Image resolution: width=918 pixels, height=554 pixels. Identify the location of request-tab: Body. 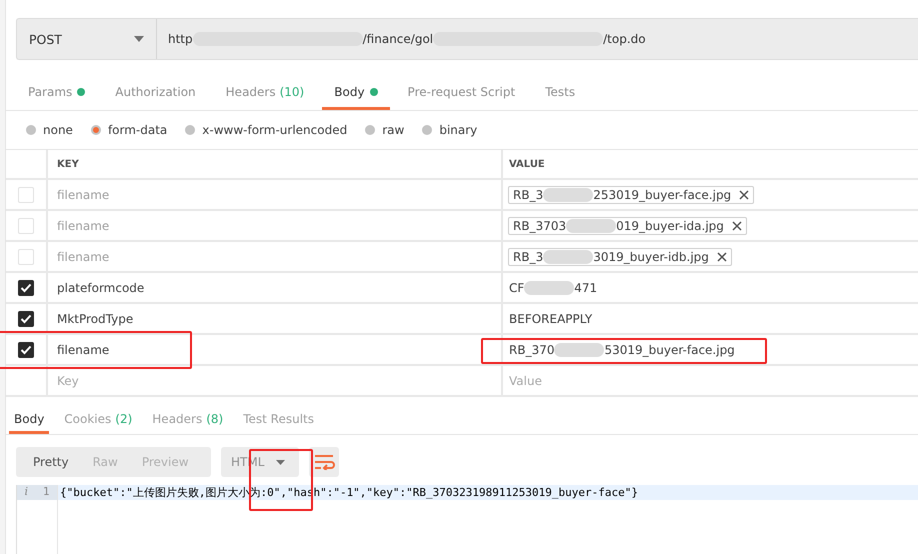
(356, 93).